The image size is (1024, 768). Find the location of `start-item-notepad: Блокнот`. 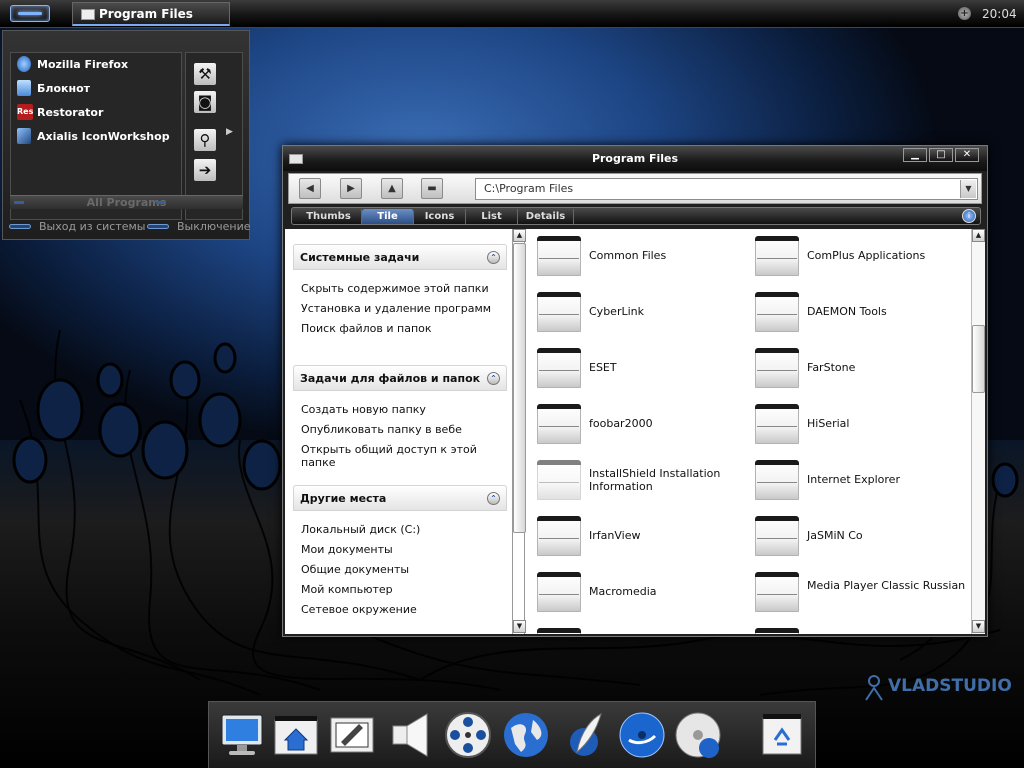

start-item-notepad: Блокнот is located at coordinates (96, 89).